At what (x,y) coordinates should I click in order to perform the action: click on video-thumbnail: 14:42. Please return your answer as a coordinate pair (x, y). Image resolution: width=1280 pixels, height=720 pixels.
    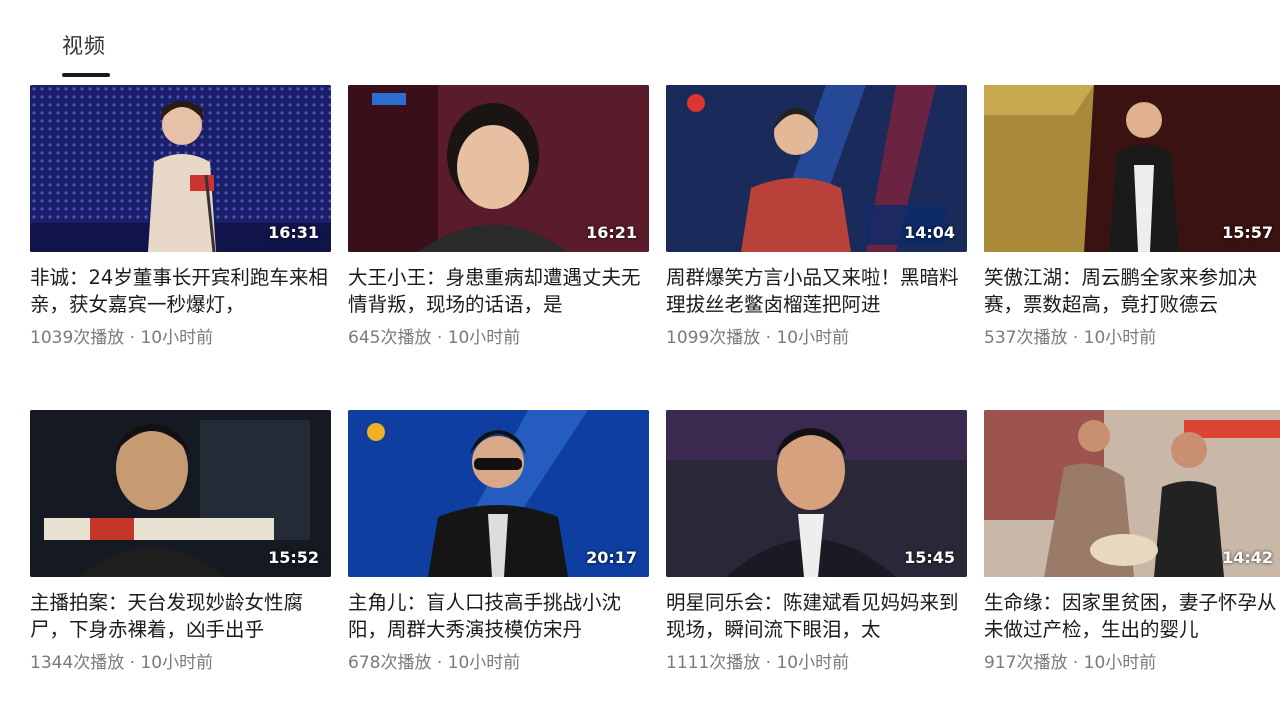
    Looking at the image, I should click on (1132, 493).